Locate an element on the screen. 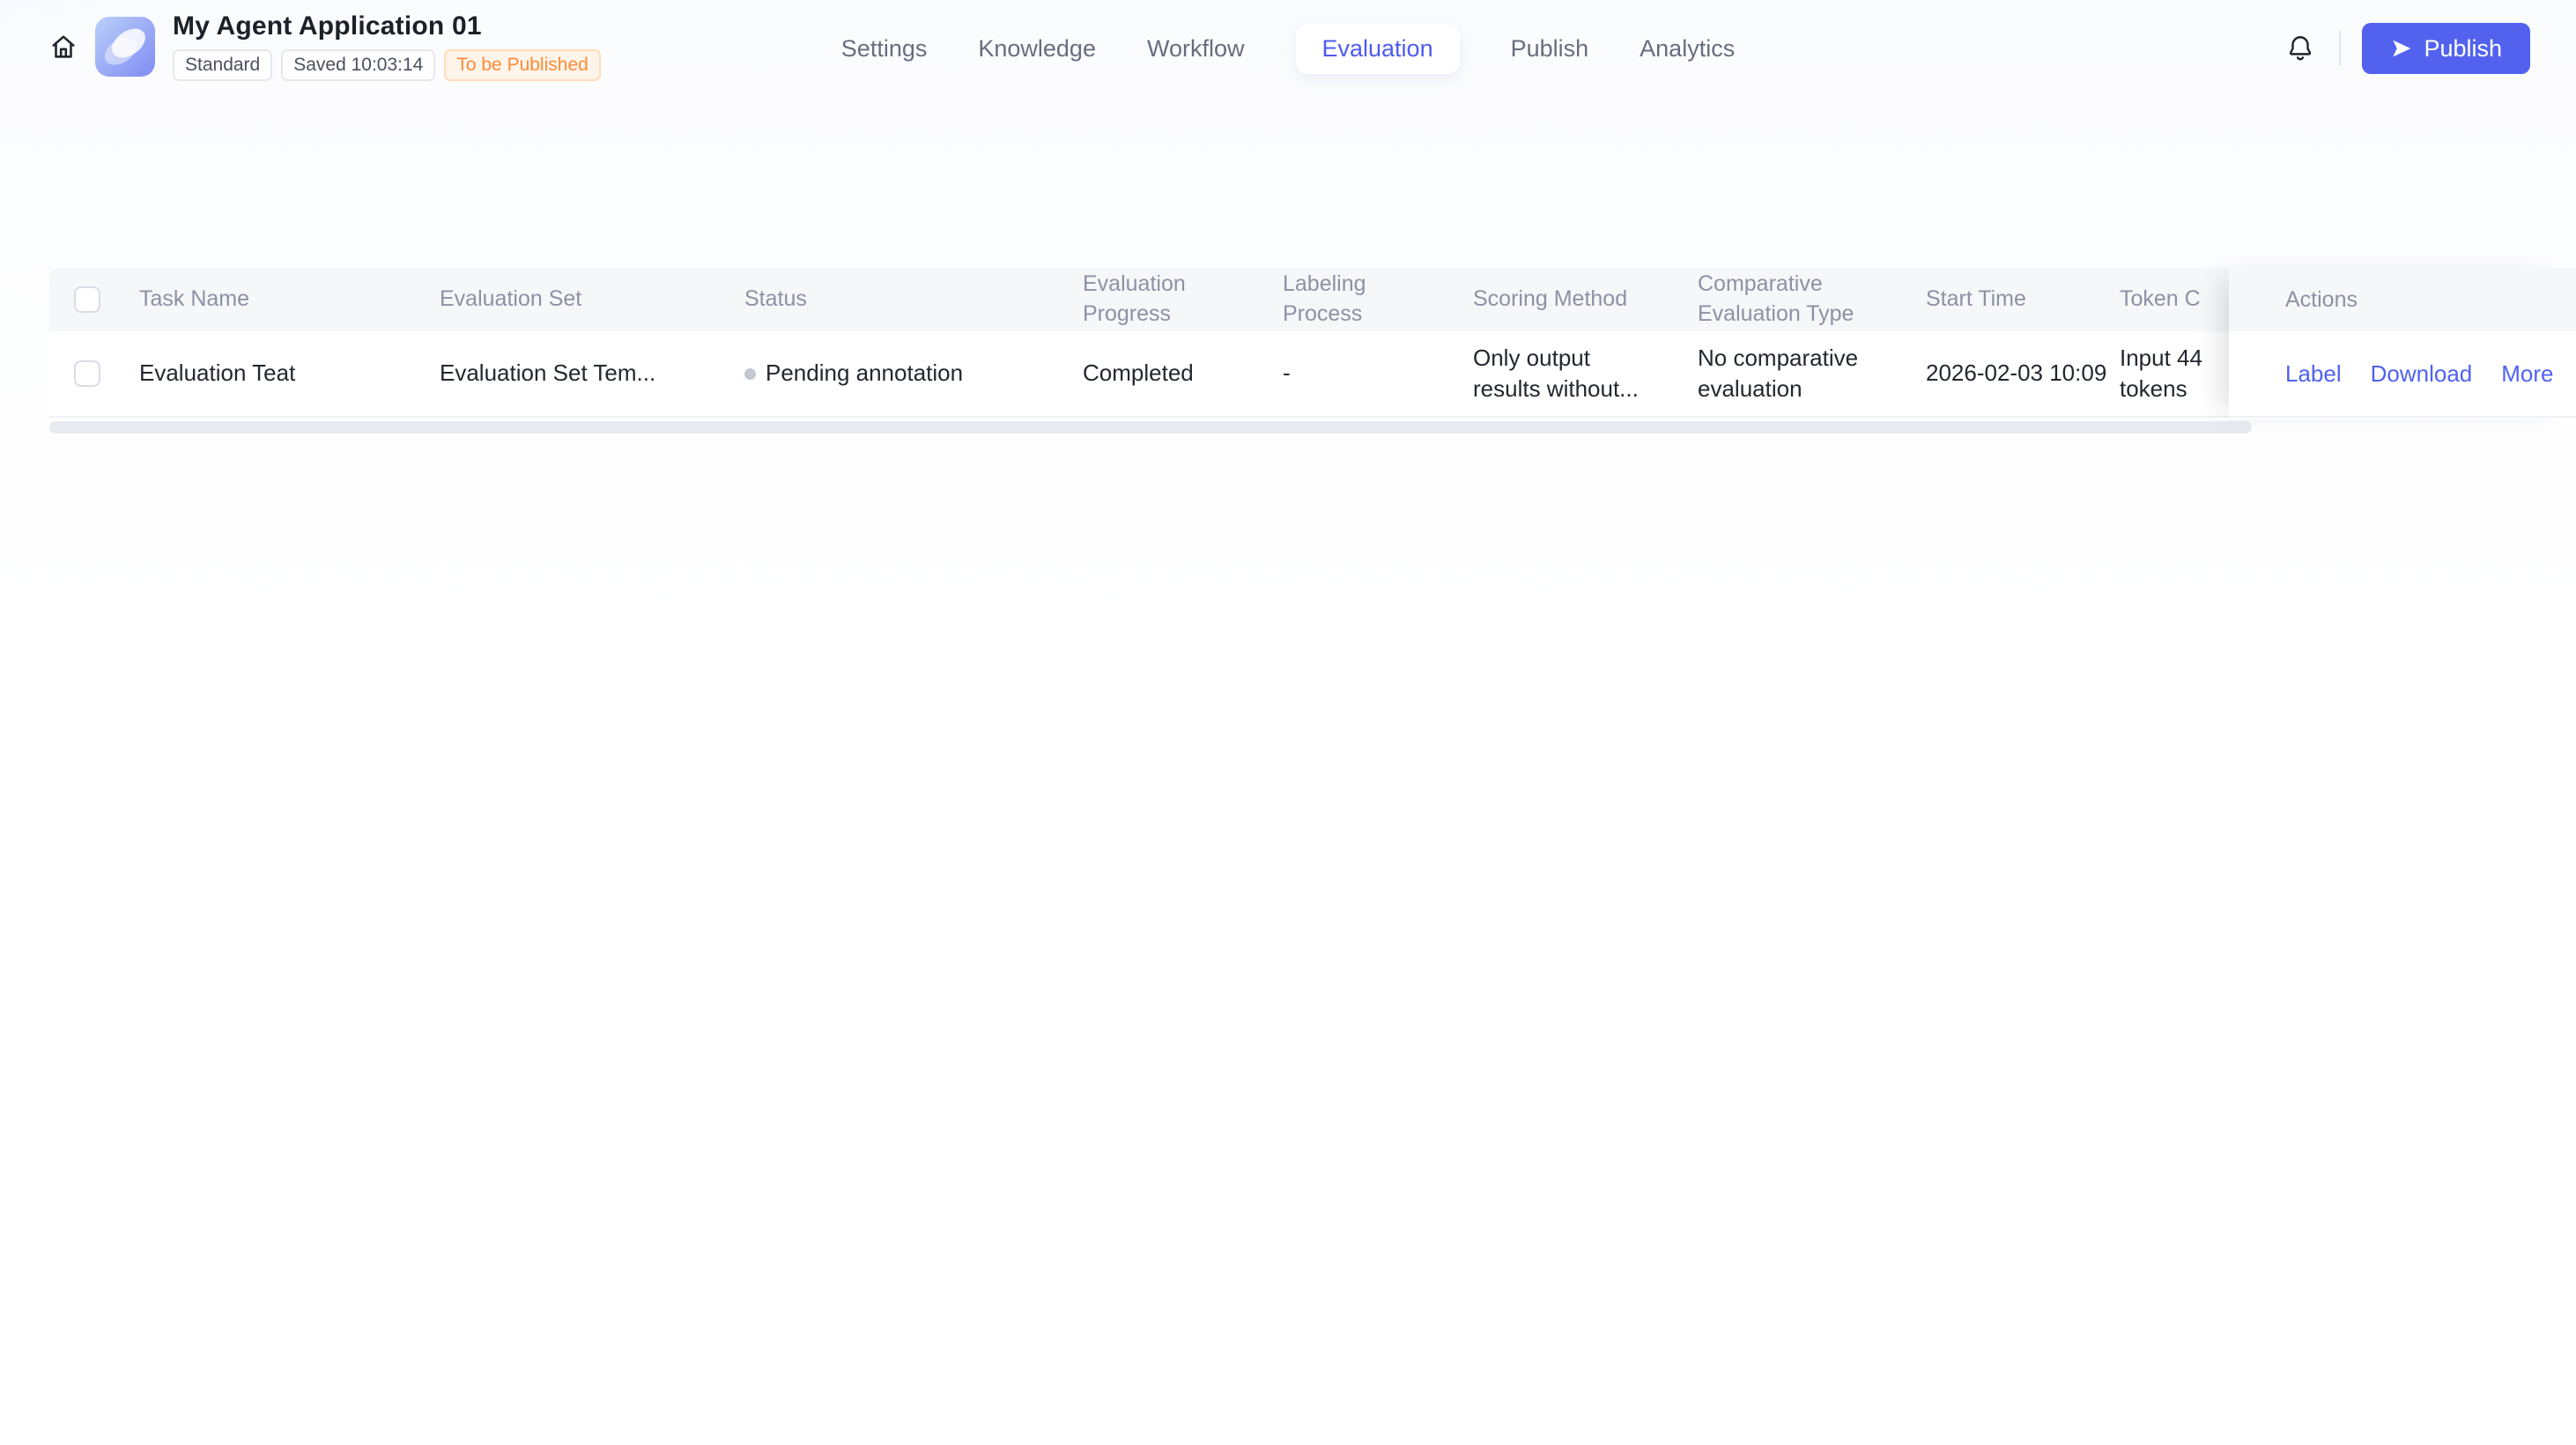  select-all-checkbox is located at coordinates (87, 299).